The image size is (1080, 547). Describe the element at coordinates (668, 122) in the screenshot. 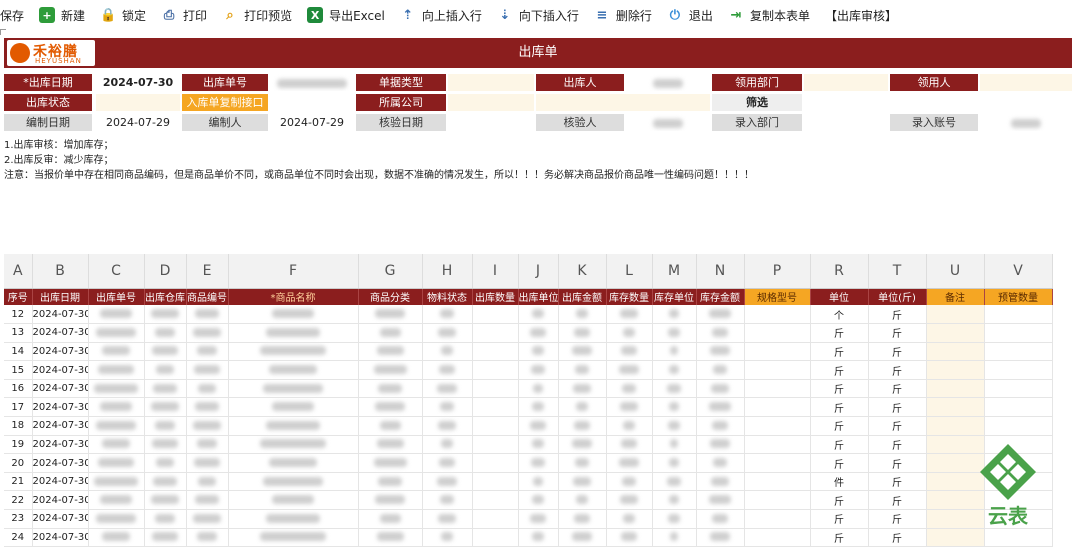

I see `verifier-field` at that location.